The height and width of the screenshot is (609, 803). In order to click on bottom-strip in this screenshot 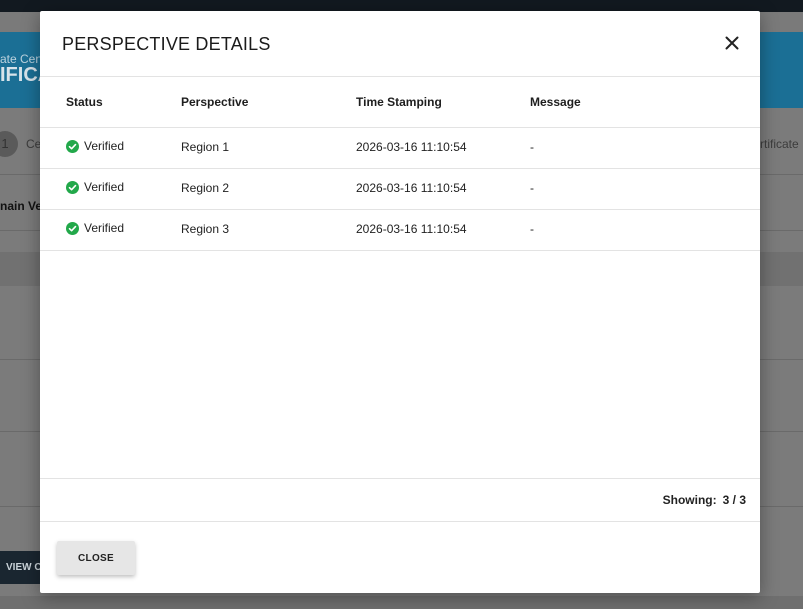, I will do `click(401, 602)`.